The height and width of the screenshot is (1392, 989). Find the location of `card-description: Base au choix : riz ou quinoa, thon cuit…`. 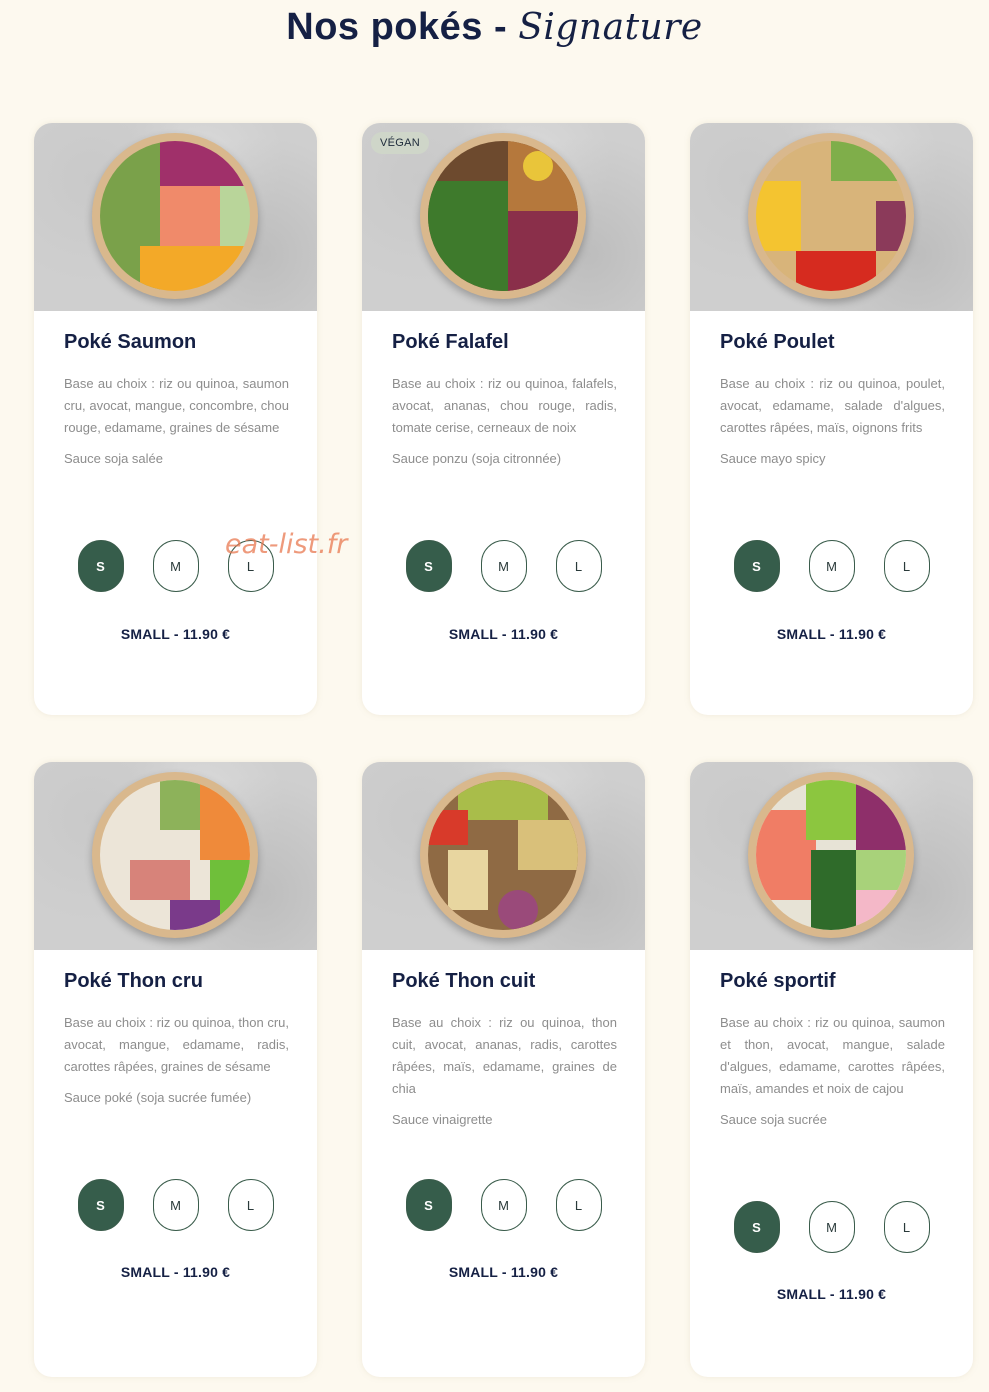

card-description: Base au choix : riz ou quinoa, thon cuit… is located at coordinates (504, 1055).